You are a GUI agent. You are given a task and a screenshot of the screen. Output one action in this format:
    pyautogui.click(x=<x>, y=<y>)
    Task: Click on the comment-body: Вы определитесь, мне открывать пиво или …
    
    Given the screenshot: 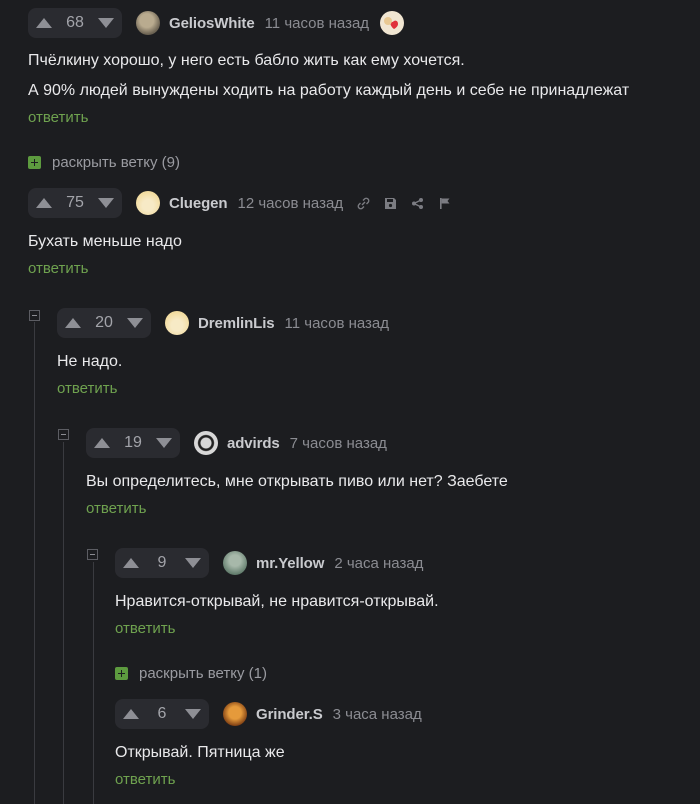 What is the action you would take?
    pyautogui.click(x=297, y=482)
    